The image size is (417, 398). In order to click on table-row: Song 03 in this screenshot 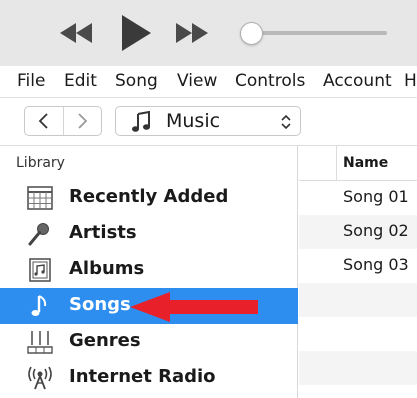, I will do `click(358, 266)`.